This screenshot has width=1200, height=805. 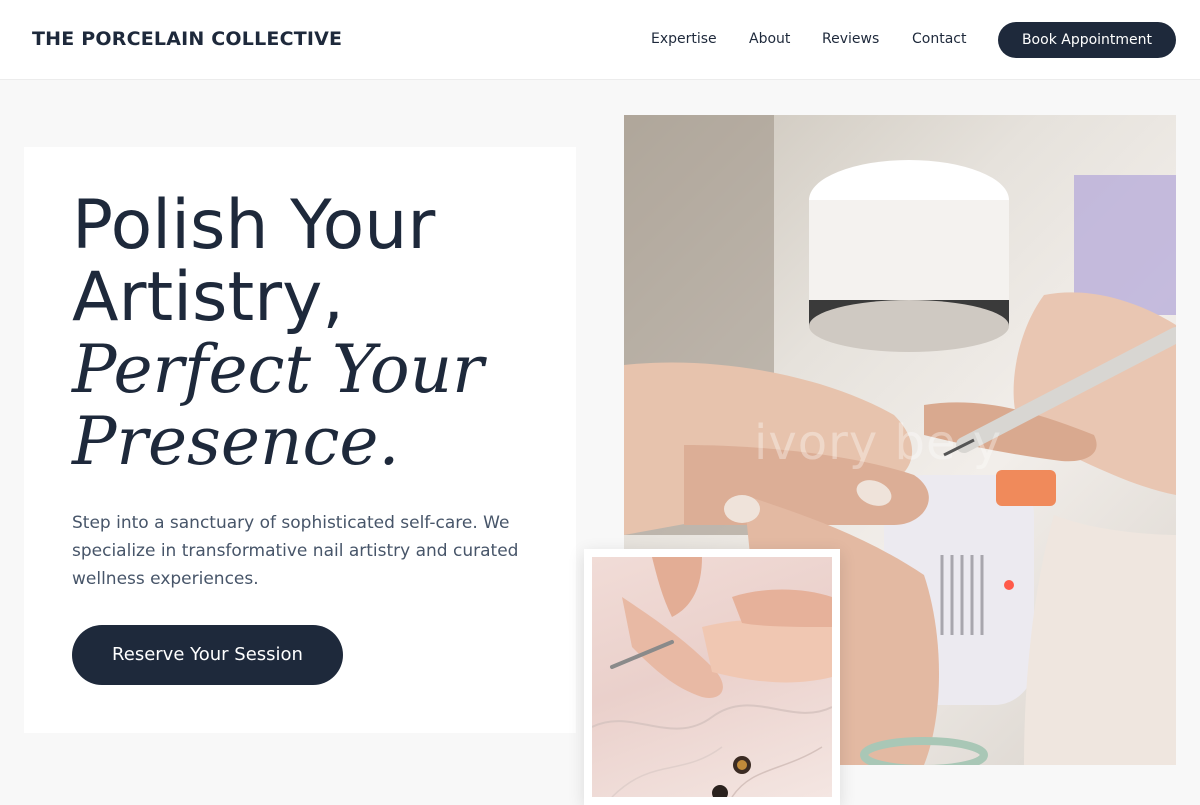 I want to click on hero-title-line: Artistry,, so click(x=208, y=297).